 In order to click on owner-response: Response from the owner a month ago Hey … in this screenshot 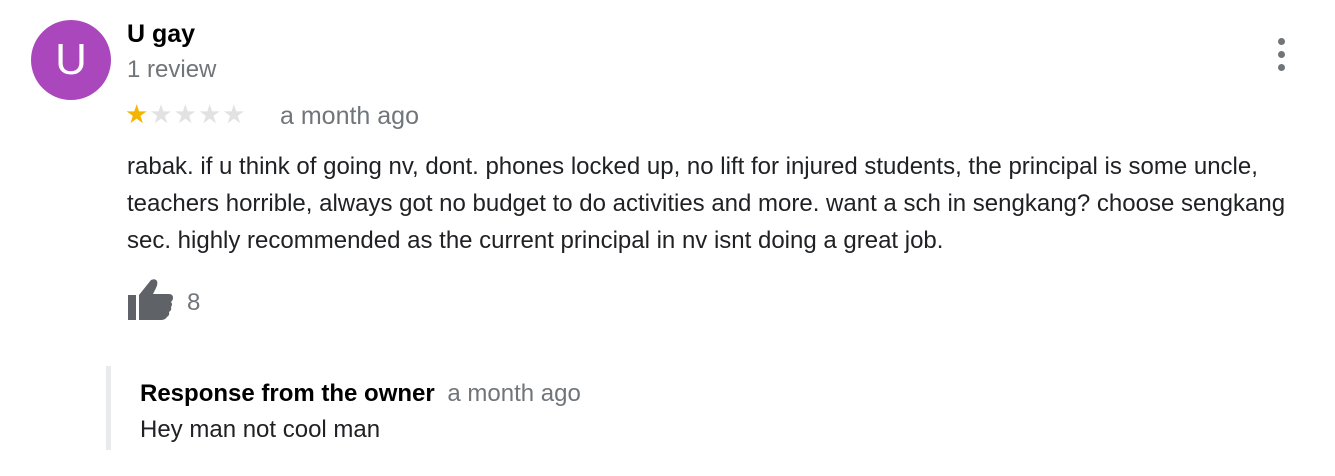, I will do `click(458, 408)`.